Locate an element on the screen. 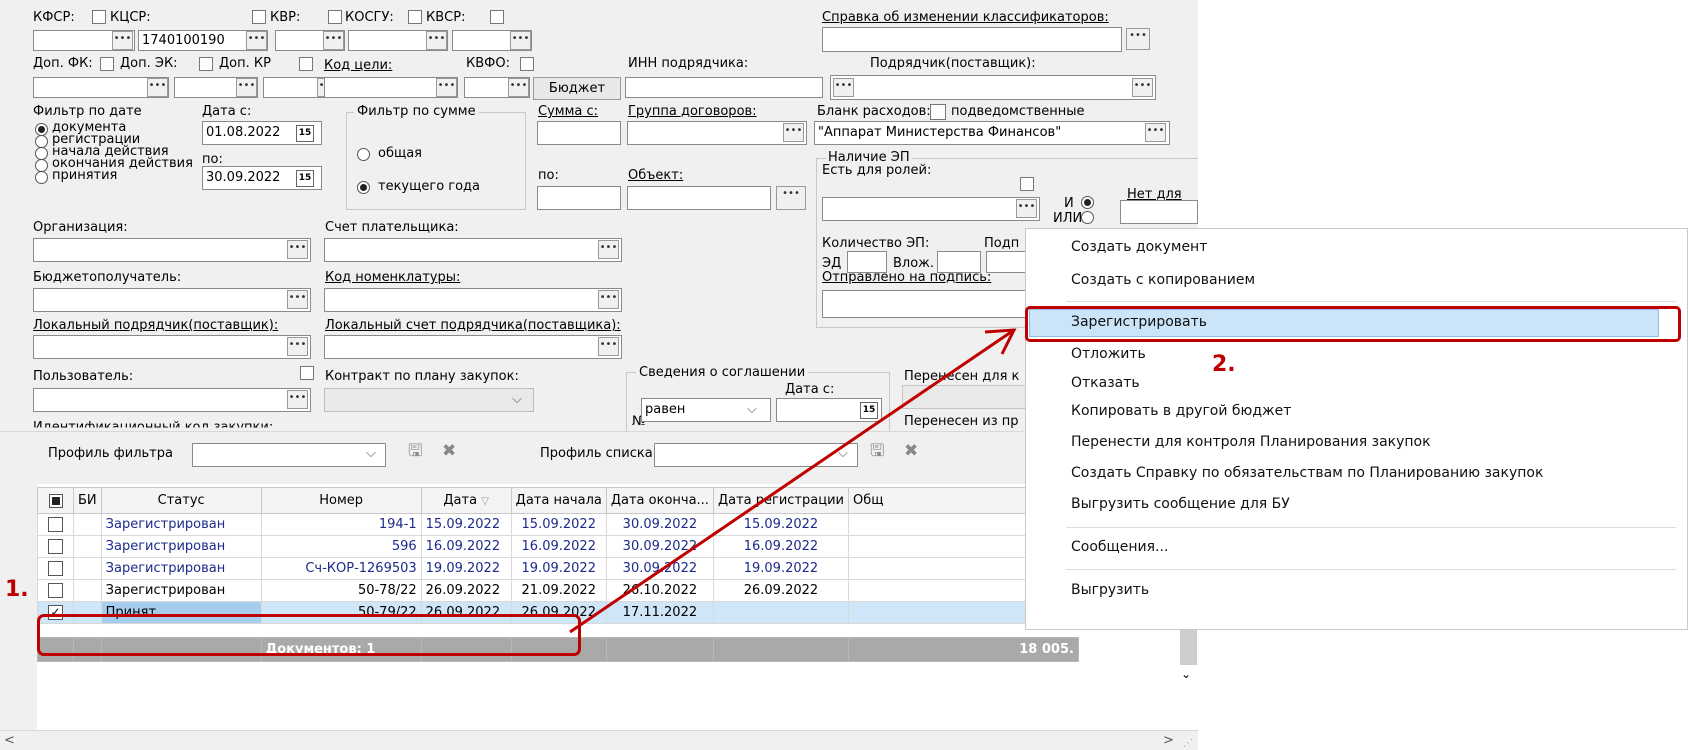 This screenshot has width=1688, height=750. annotation-arrow is located at coordinates (793, 481).